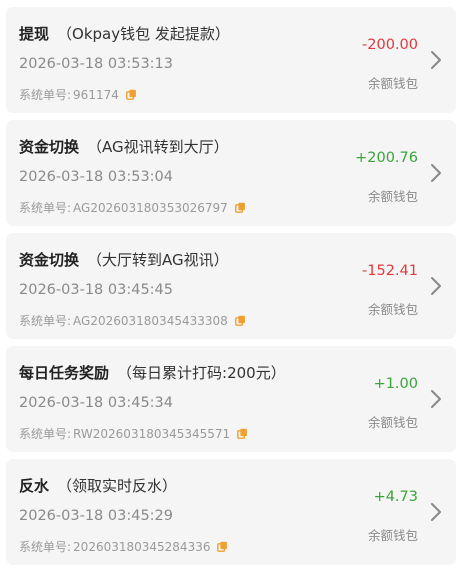 The image size is (471, 581). I want to click on transaction-time: 2026-03-18 03:45:29, so click(96, 516).